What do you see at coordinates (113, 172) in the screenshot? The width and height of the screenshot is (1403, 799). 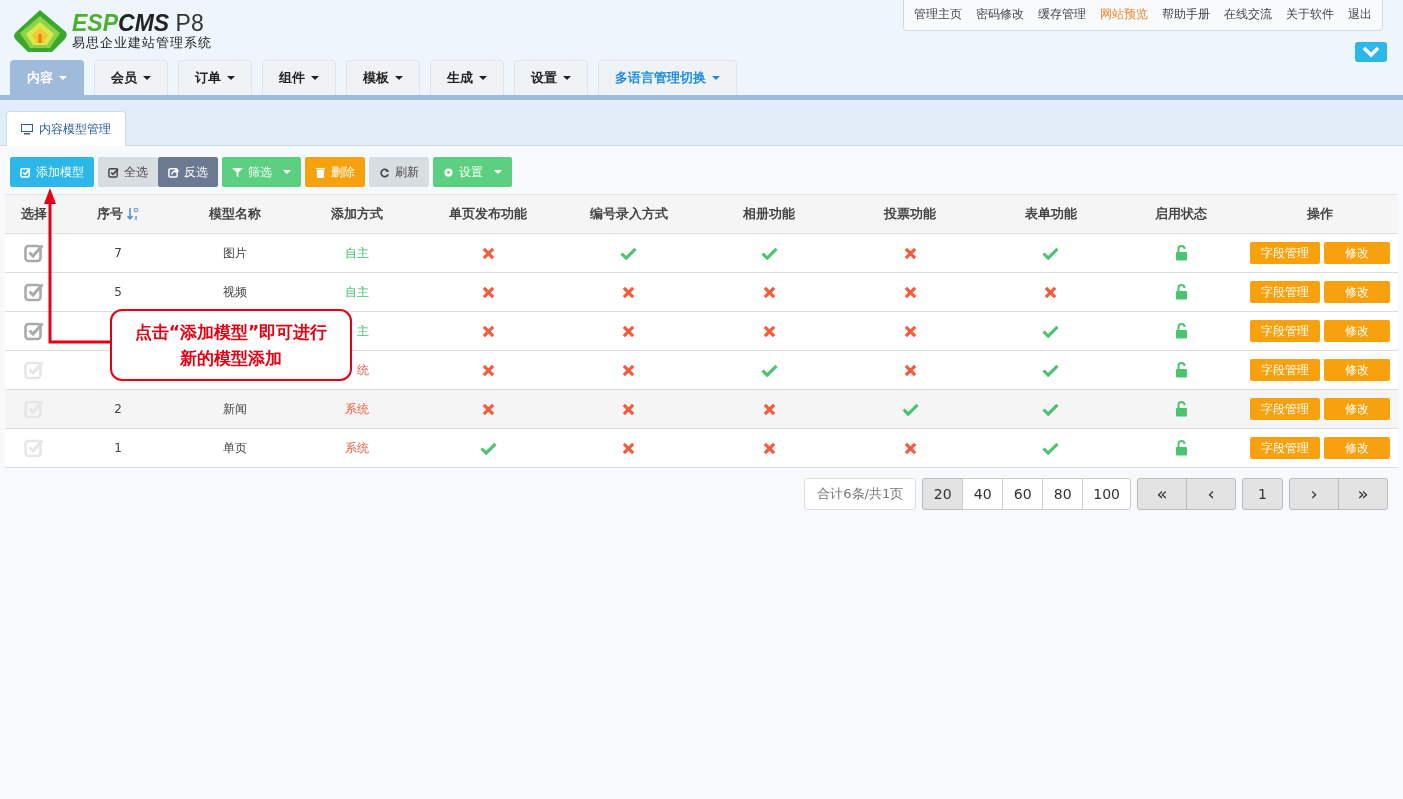 I see `checkbox-icon` at bounding box center [113, 172].